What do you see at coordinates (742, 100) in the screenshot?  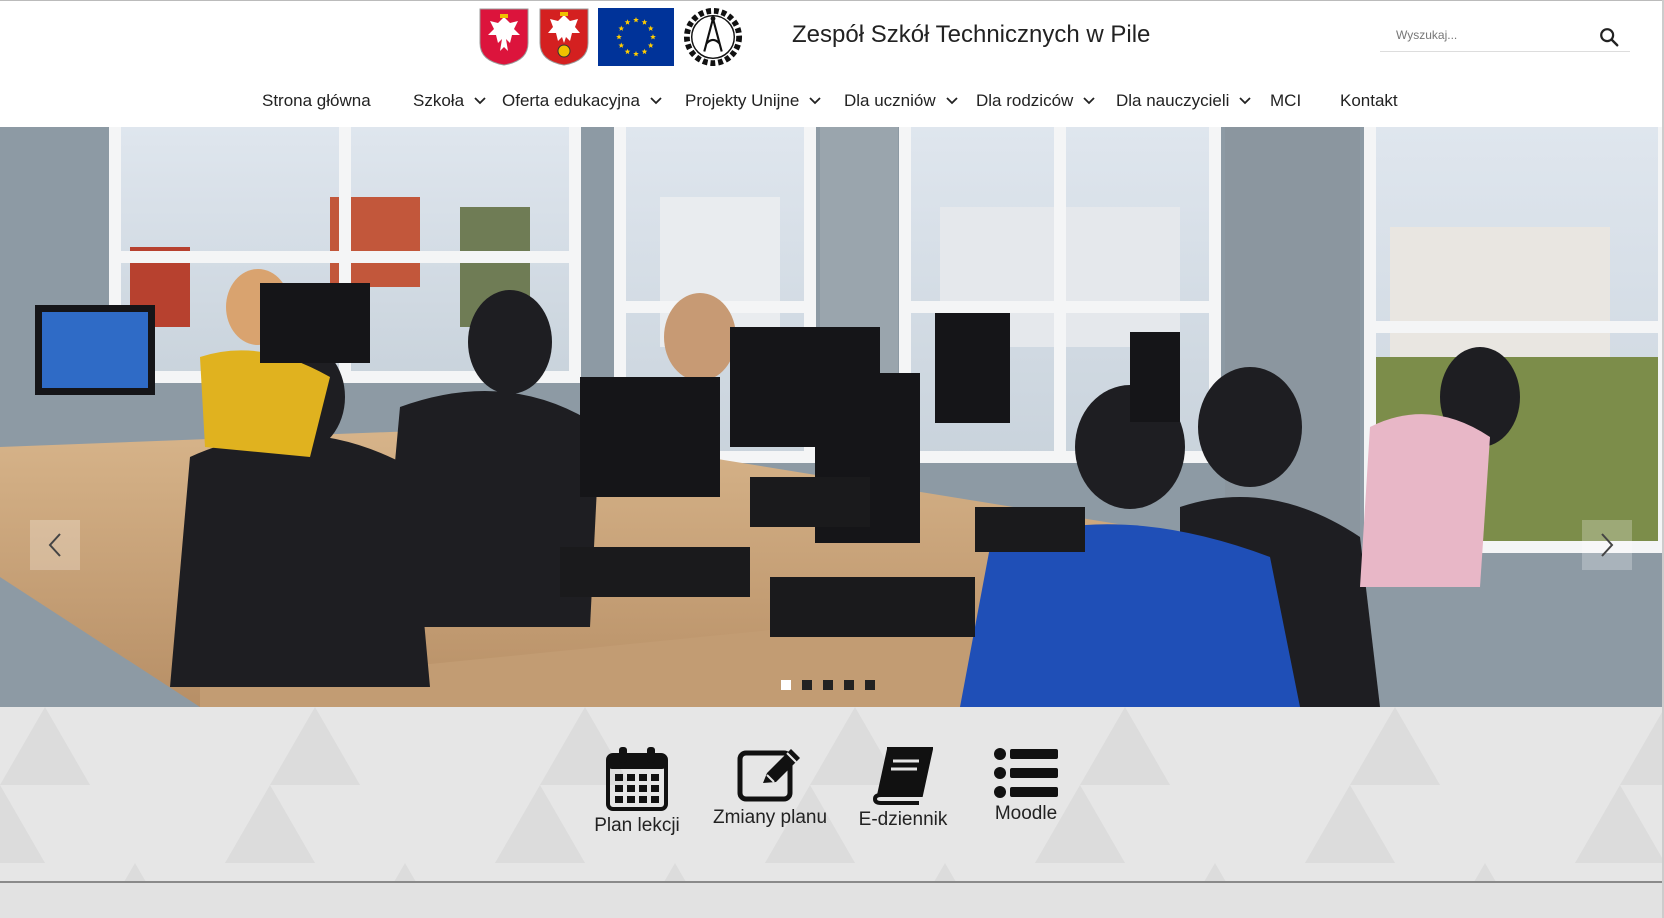 I see `nav-item-label: Projekty Unijne` at bounding box center [742, 100].